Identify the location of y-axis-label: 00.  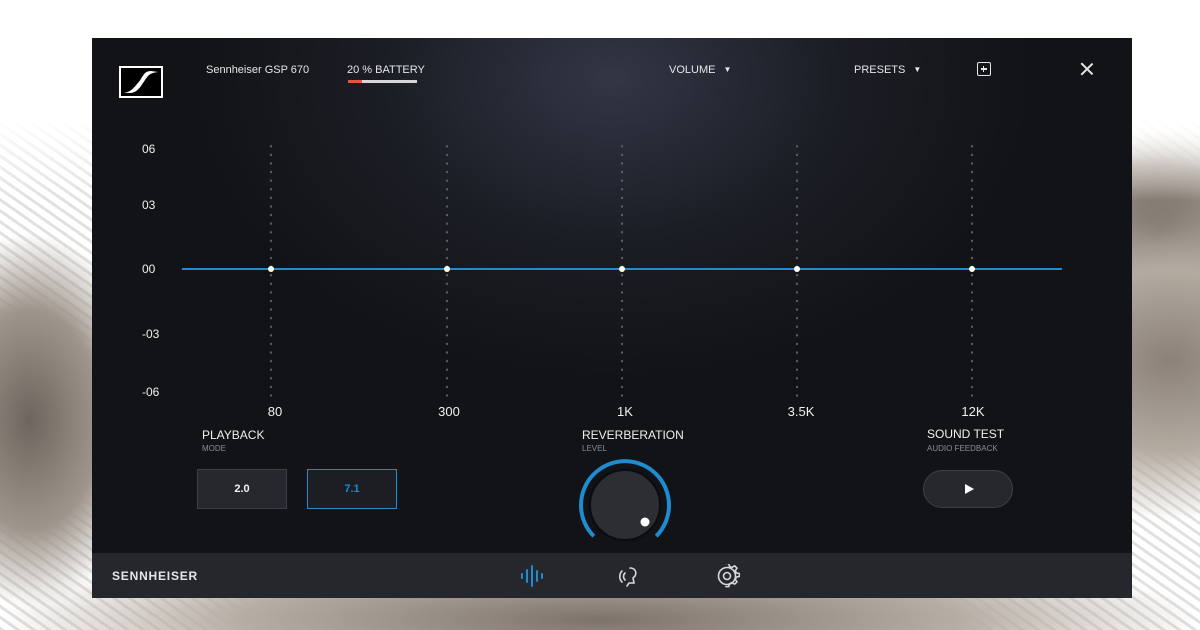
(149, 269).